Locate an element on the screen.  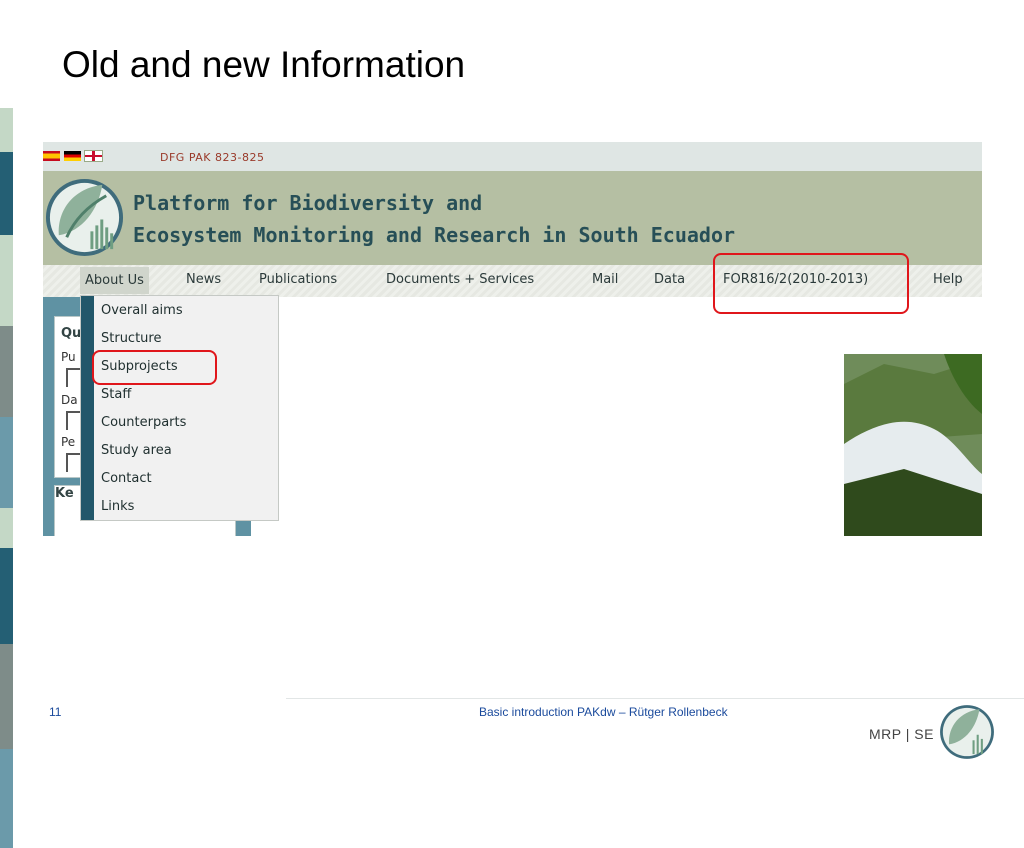
nav-publications: Publications is located at coordinates (298, 279).